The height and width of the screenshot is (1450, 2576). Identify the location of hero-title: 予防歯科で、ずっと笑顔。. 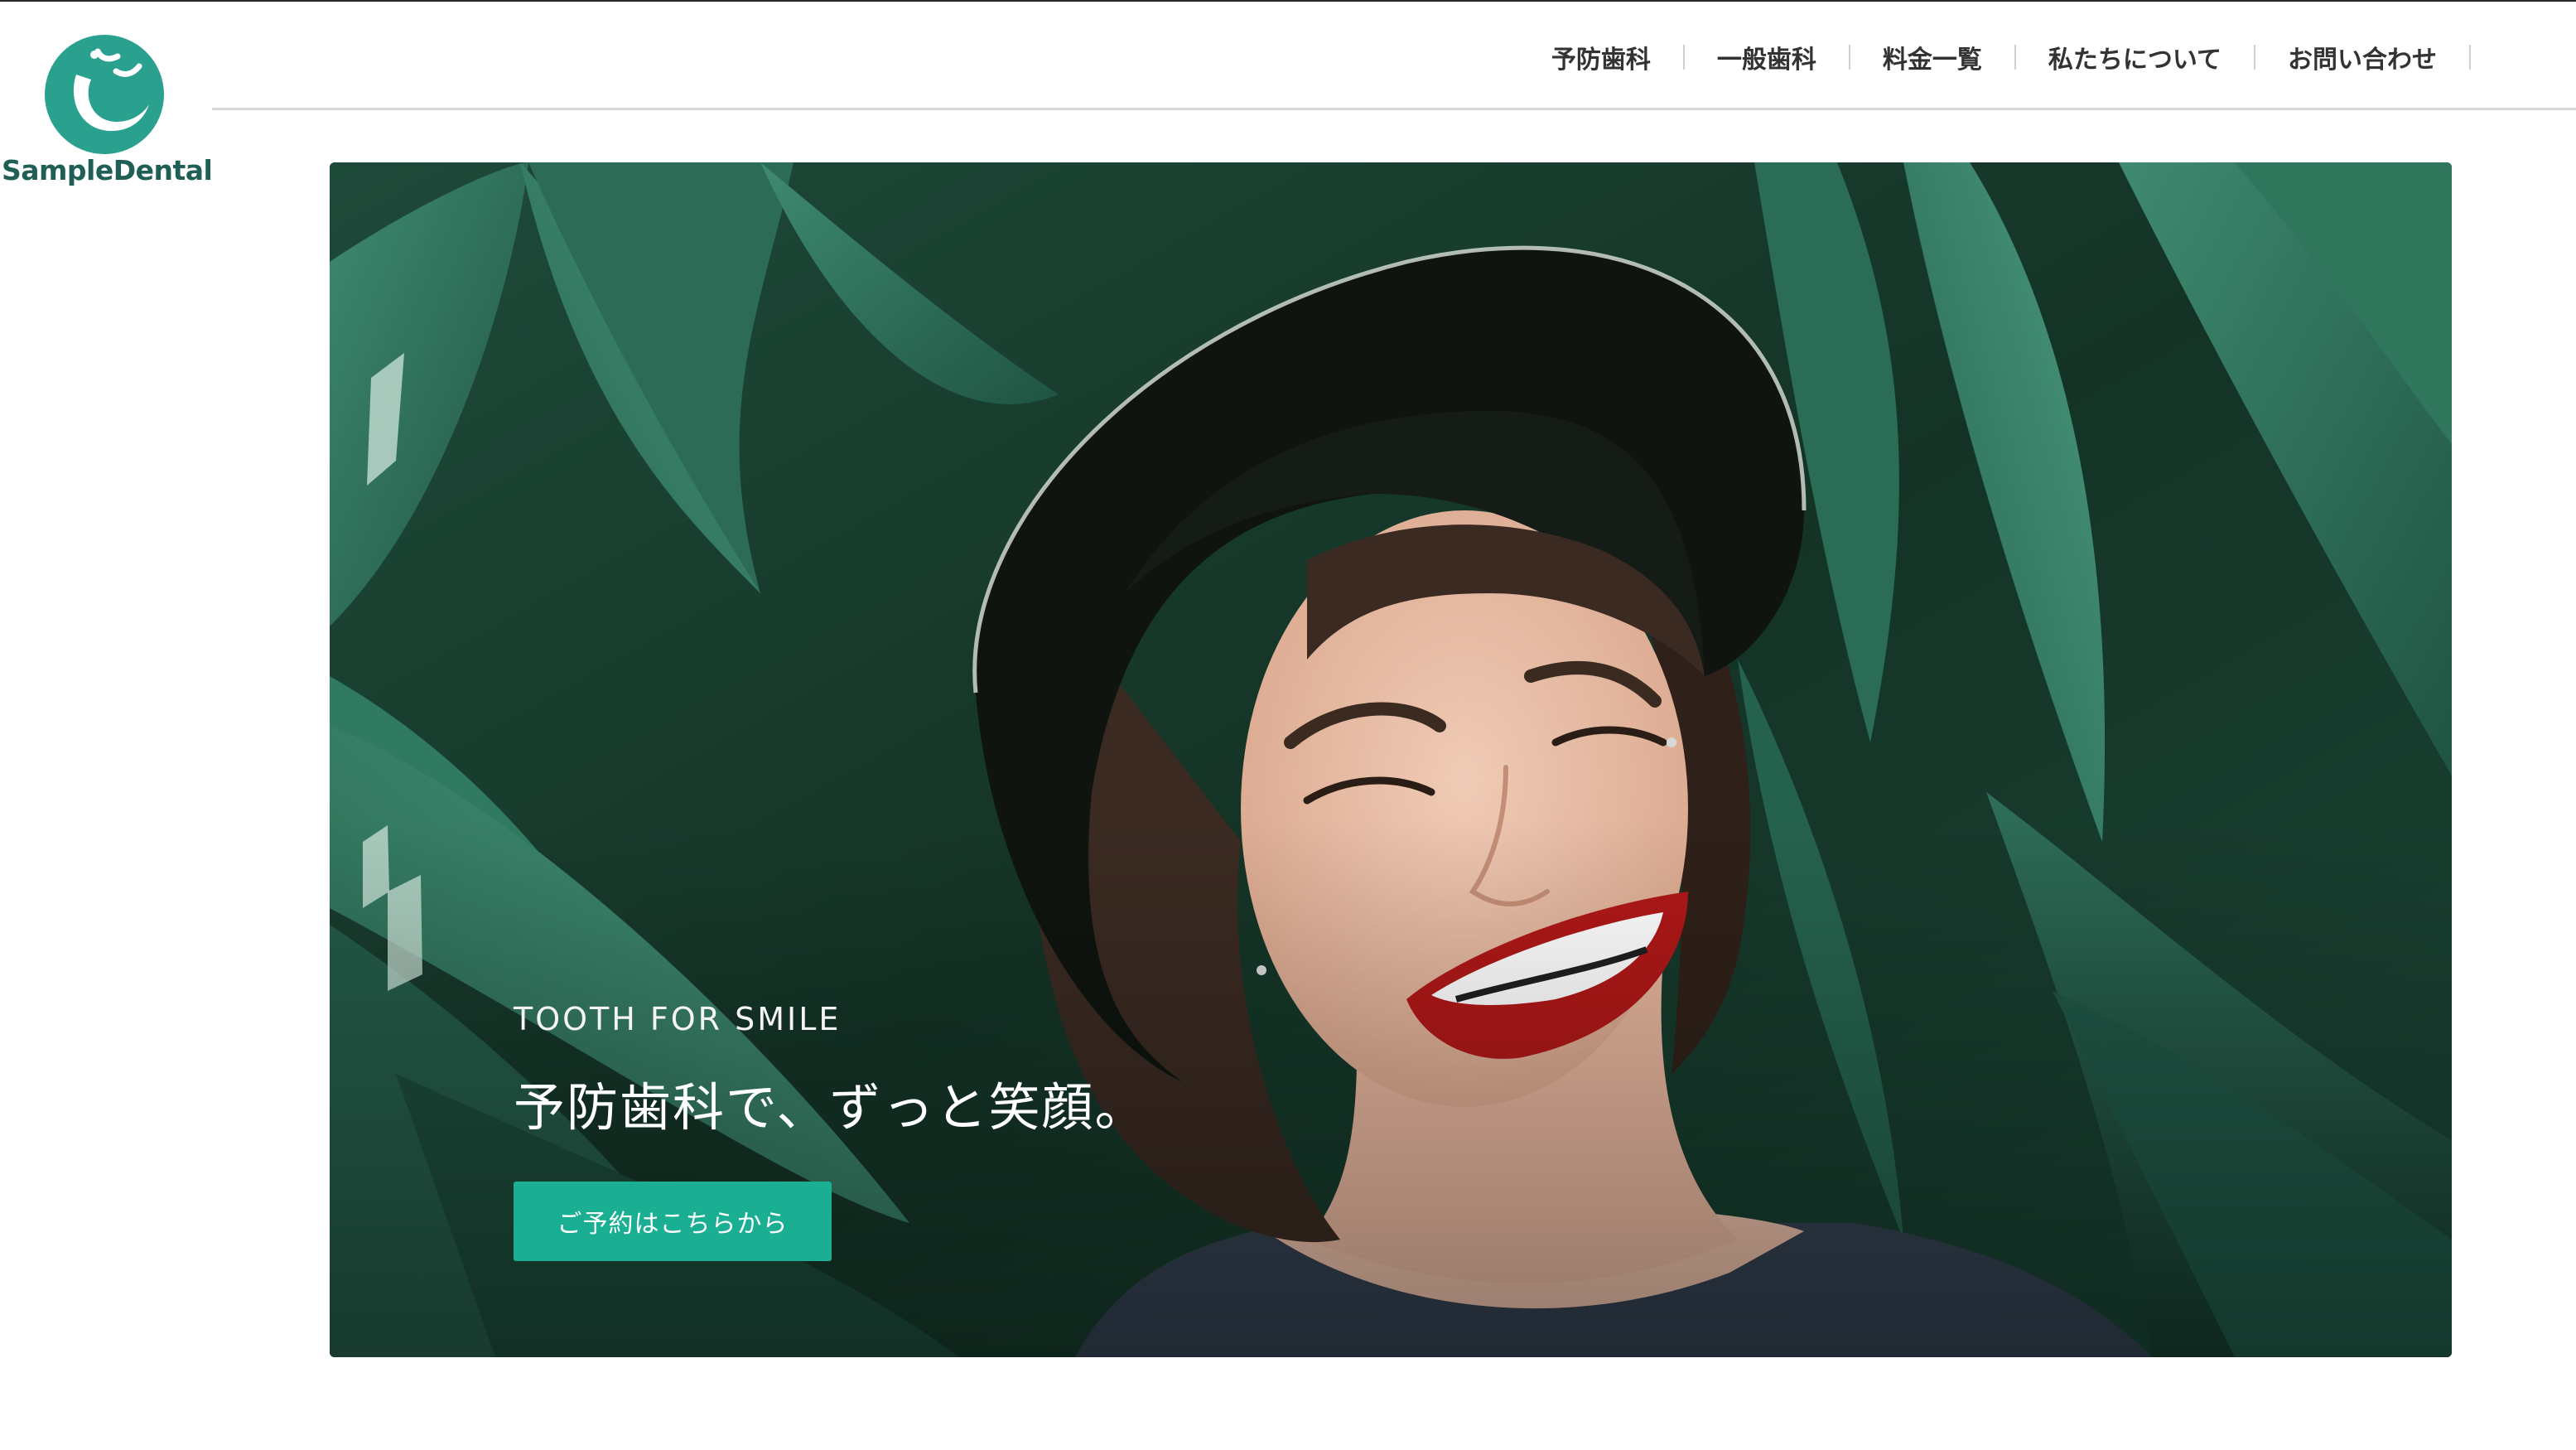
(831, 1107).